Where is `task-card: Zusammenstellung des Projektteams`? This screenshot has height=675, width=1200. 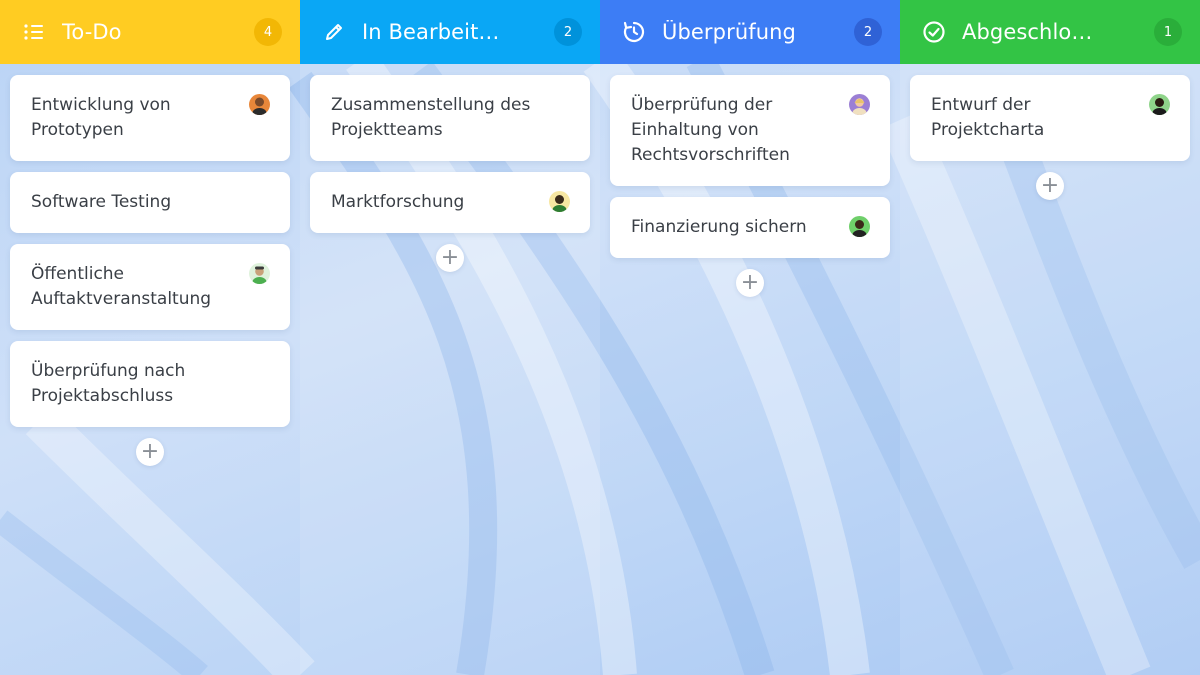
task-card: Zusammenstellung des Projektteams is located at coordinates (450, 118).